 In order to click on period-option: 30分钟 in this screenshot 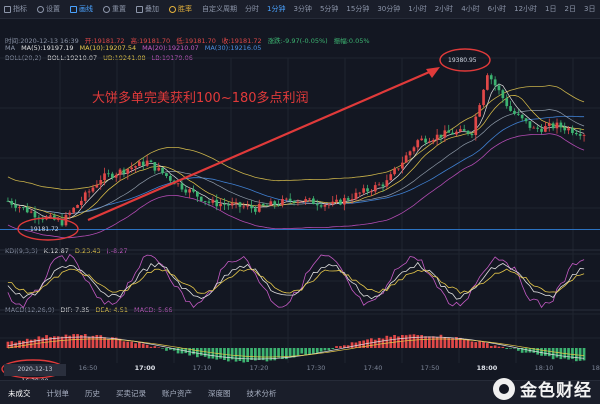, I will do `click(388, 9)`.